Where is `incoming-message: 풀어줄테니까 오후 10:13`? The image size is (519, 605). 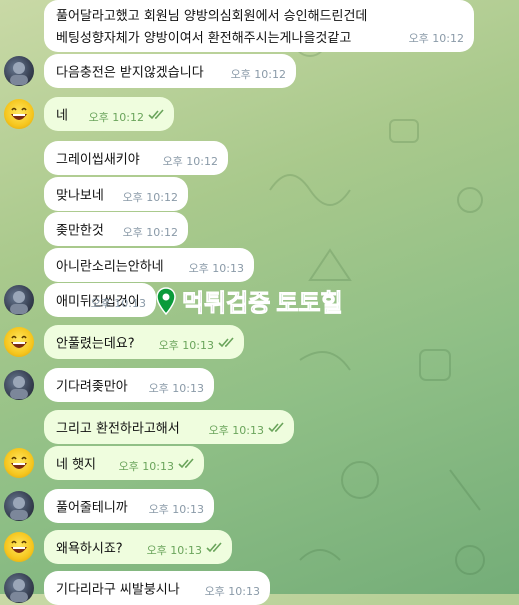 incoming-message: 풀어줄테니까 오후 10:13 is located at coordinates (129, 506).